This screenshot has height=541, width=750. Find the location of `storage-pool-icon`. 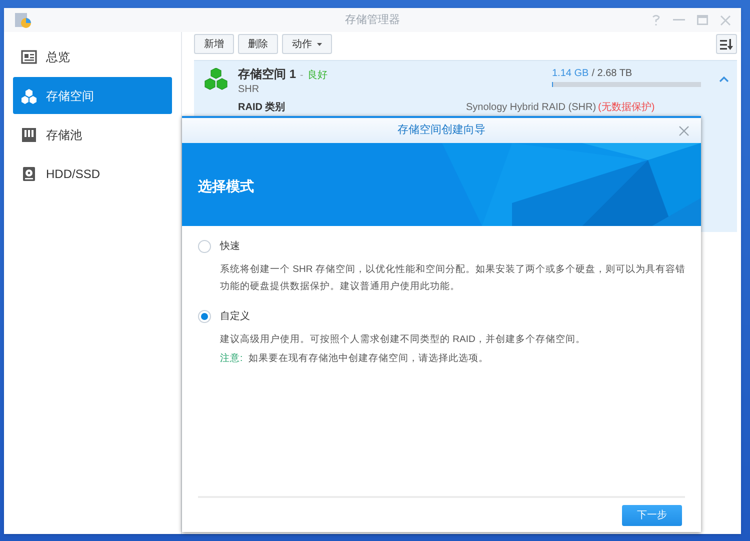

storage-pool-icon is located at coordinates (29, 134).